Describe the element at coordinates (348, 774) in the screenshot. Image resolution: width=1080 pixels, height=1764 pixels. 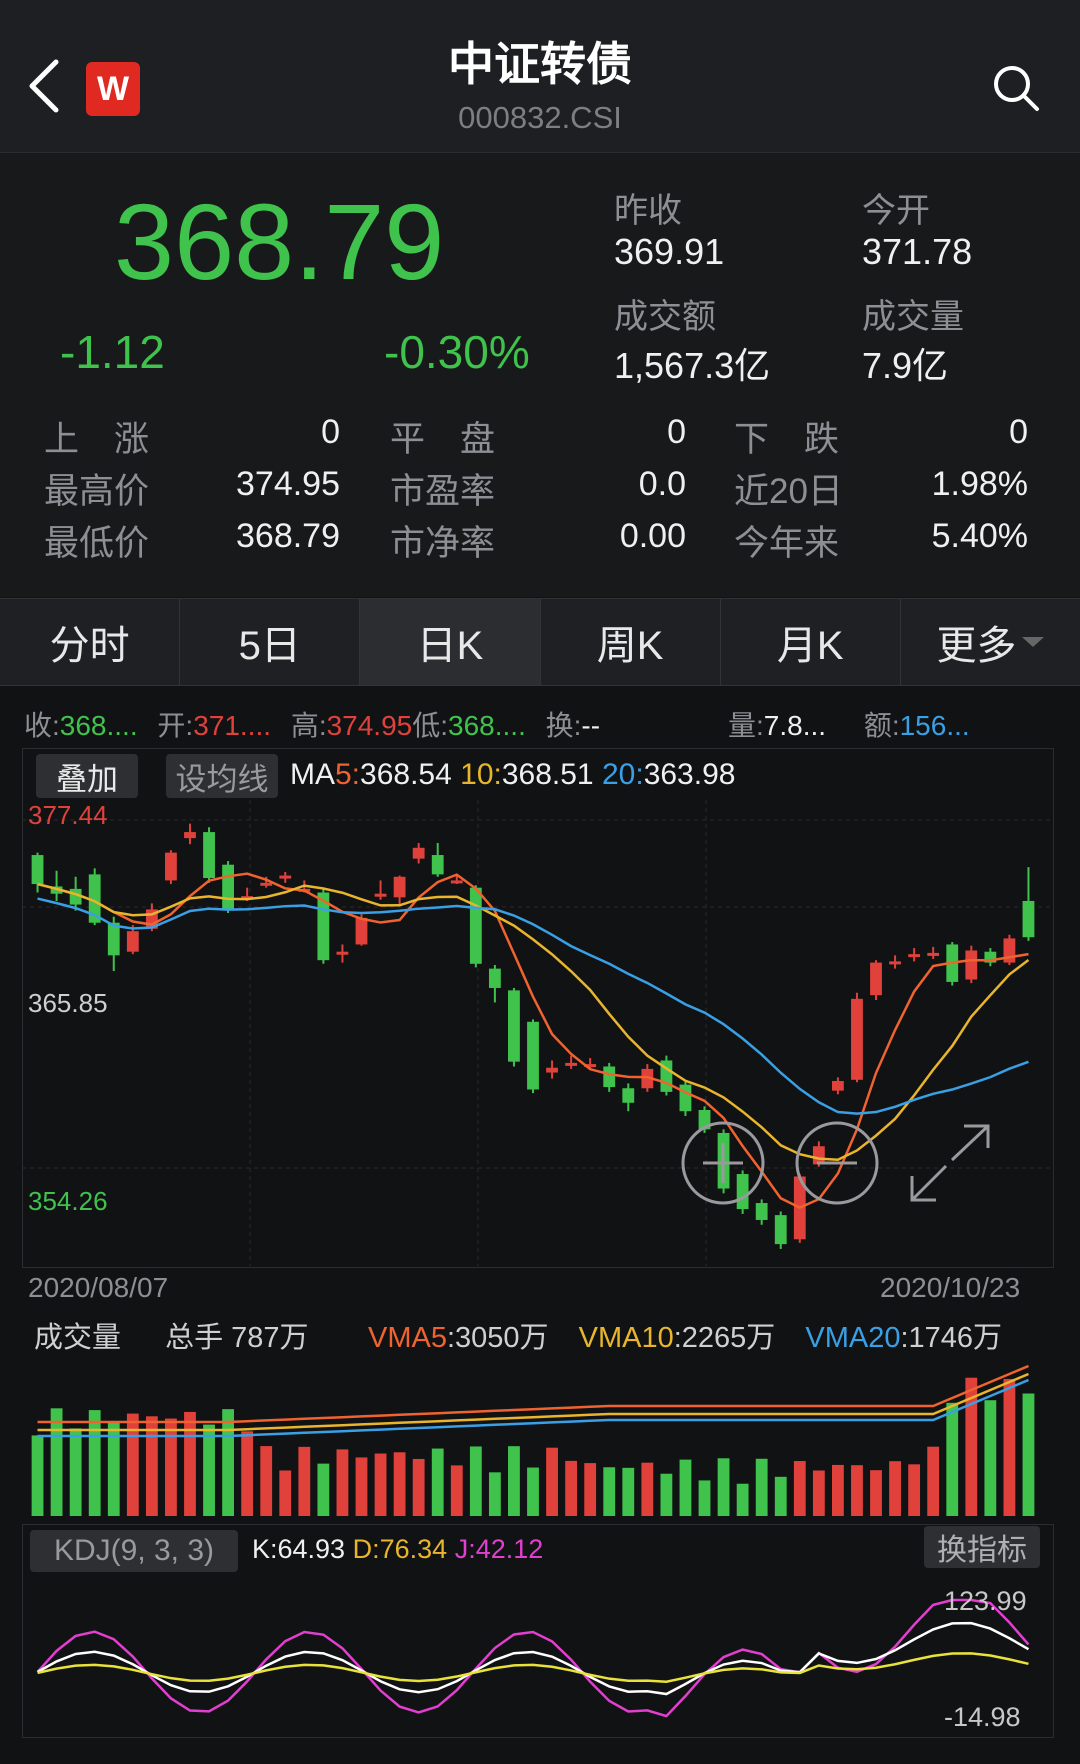
I see `ma5-key: 5:` at that location.